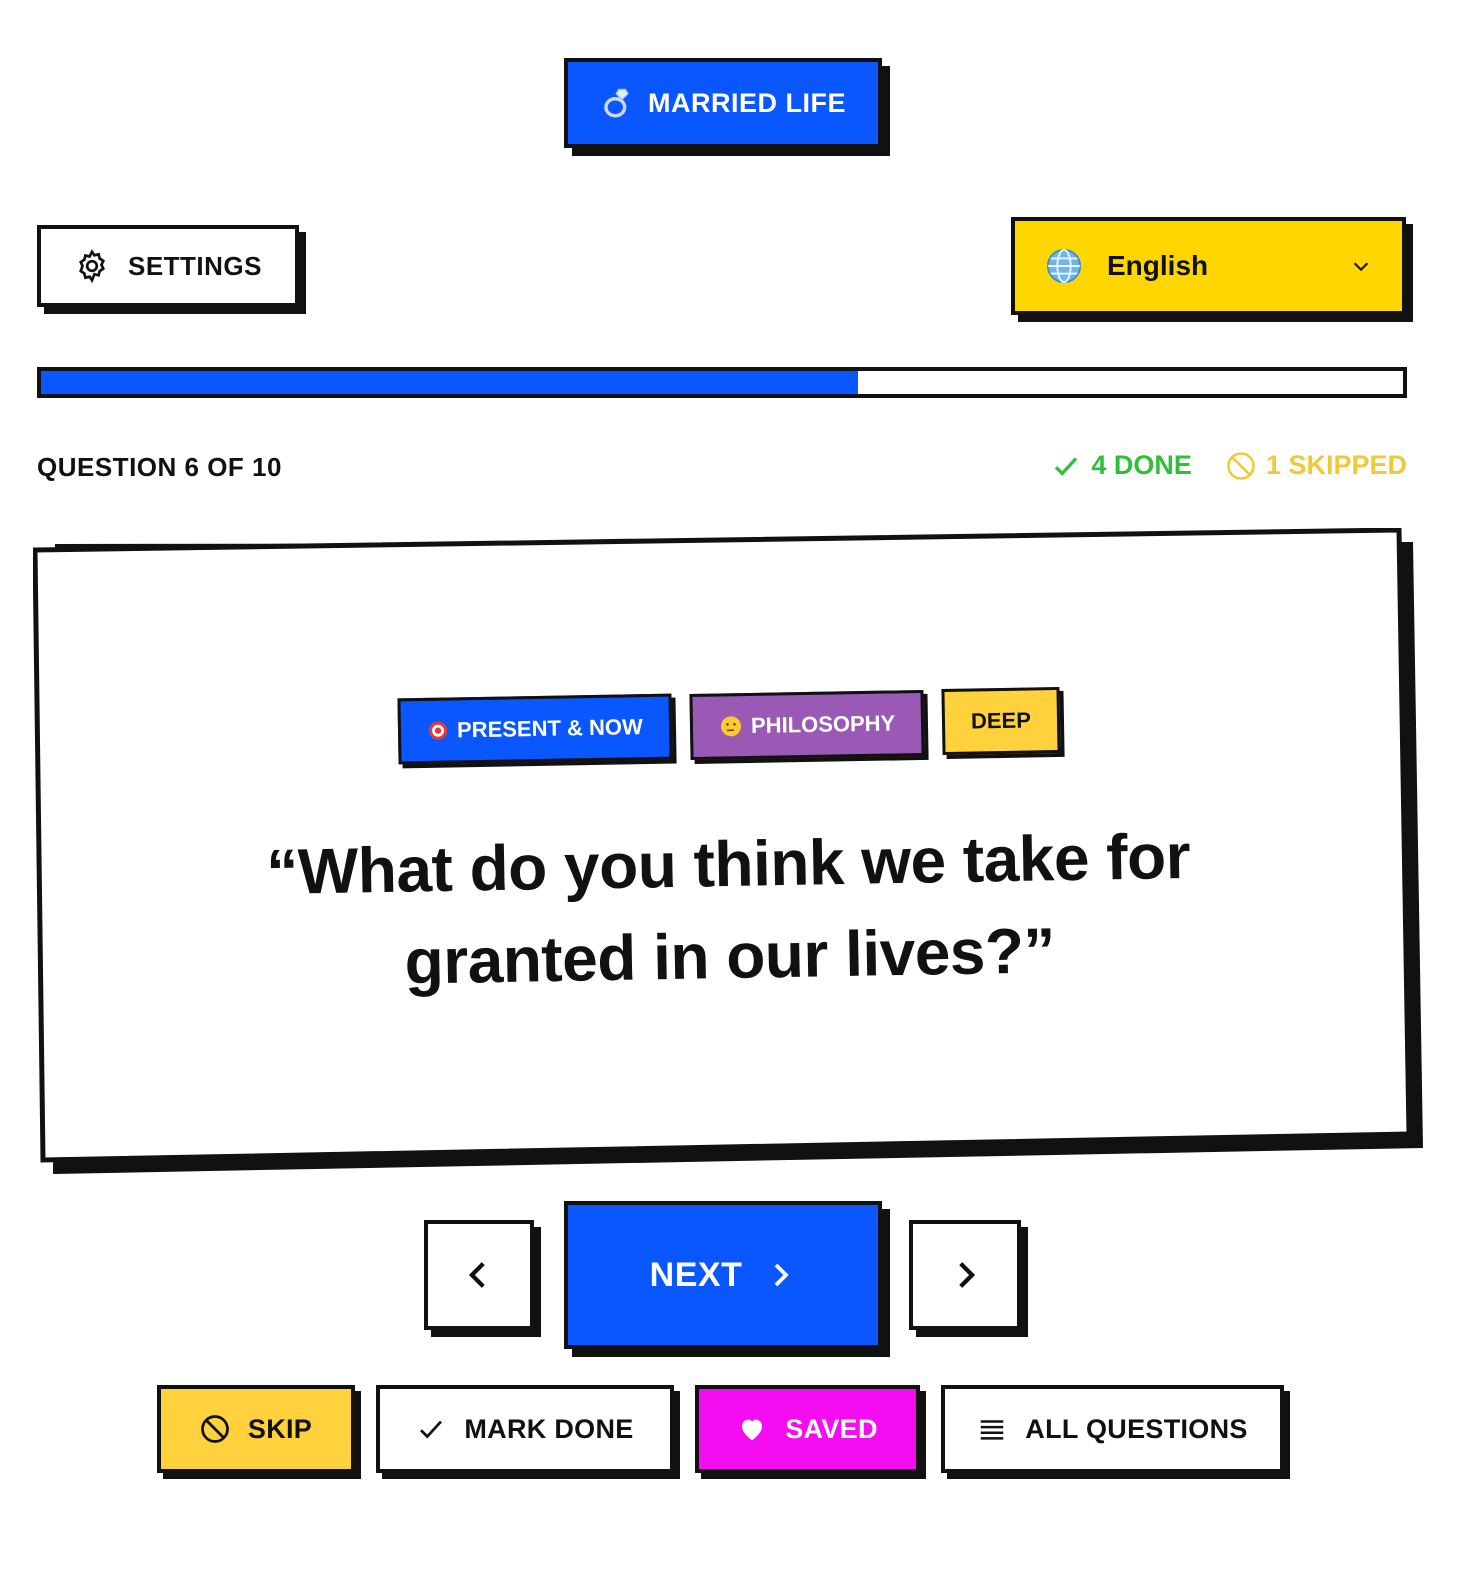 The height and width of the screenshot is (1570, 1474). I want to click on ring-icon, so click(616, 103).